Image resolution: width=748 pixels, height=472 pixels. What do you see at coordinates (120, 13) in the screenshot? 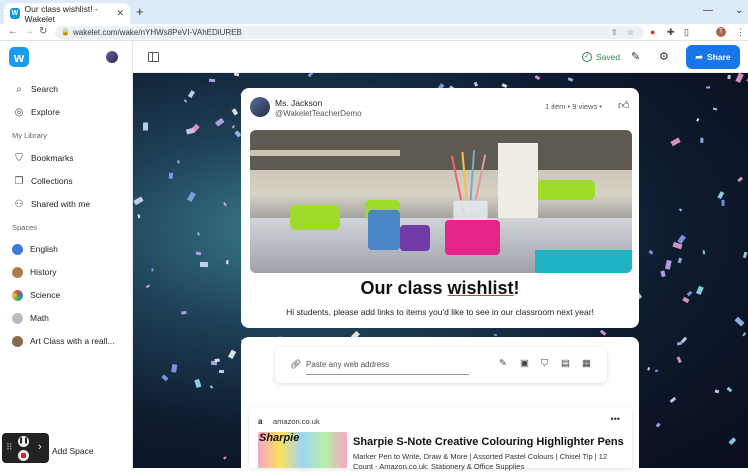
I see `close-tab-icon: ✕` at bounding box center [120, 13].